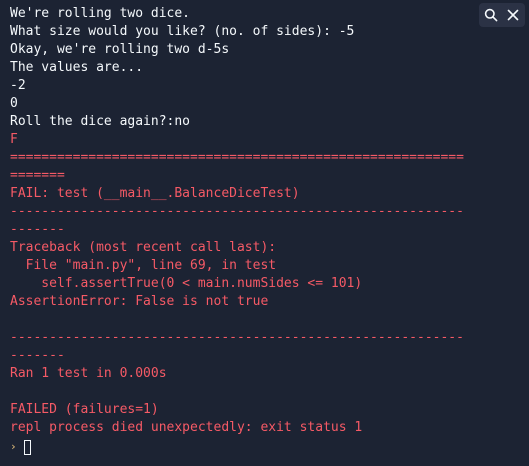 The image size is (529, 466). I want to click on close-button, so click(513, 15).